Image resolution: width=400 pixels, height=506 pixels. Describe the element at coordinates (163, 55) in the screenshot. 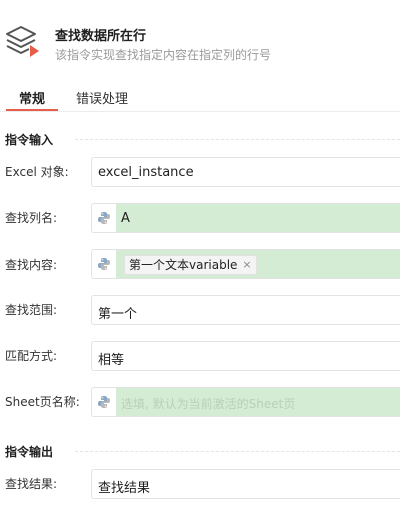

I see `command-description: 该指令实现查找指定内容在指定列的行号` at that location.